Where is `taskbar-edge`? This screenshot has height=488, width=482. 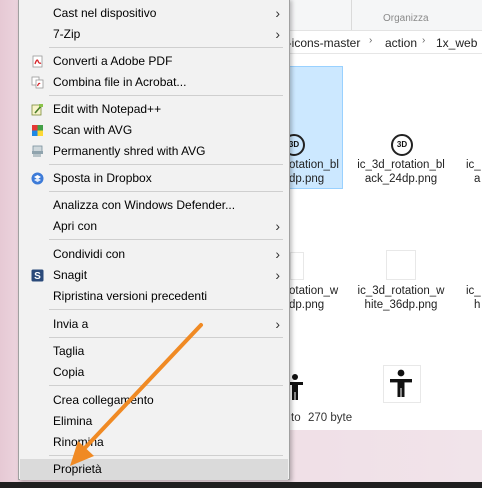
taskbar-edge is located at coordinates (241, 485).